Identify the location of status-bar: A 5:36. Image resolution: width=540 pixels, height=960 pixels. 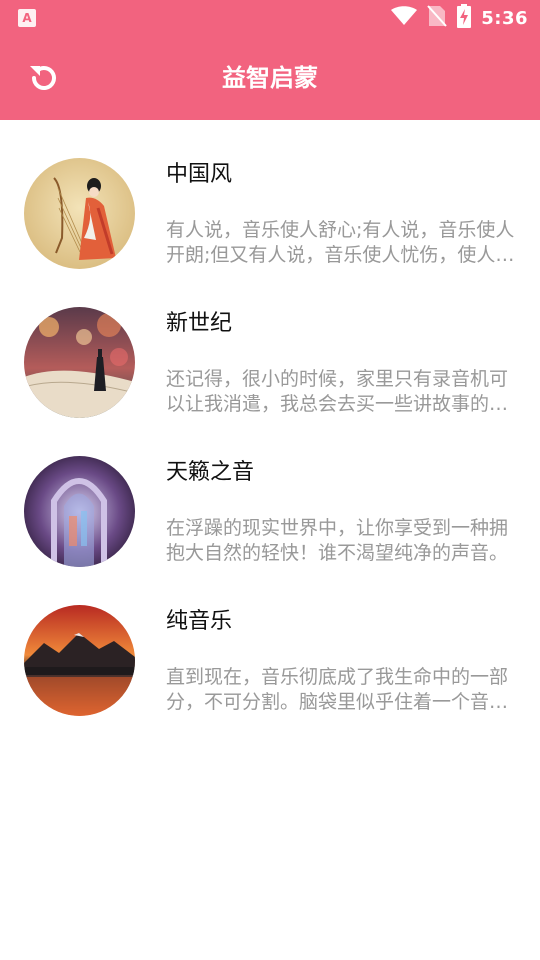
(270, 18).